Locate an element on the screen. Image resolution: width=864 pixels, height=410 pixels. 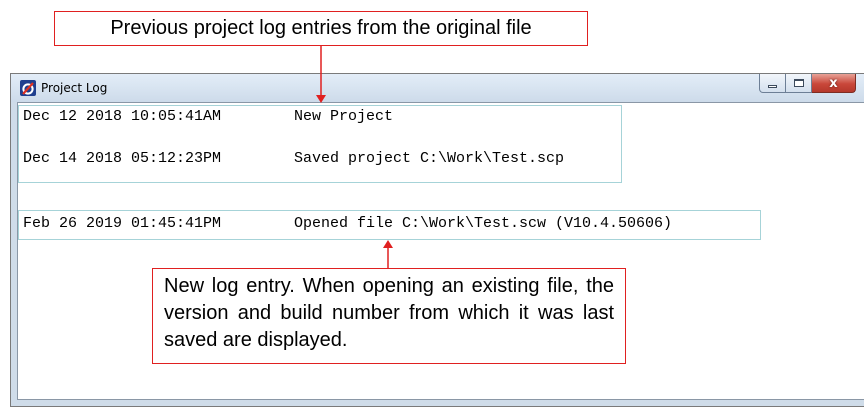
log-timestamp: Dec 14 2018 05:12:23PM is located at coordinates (122, 158).